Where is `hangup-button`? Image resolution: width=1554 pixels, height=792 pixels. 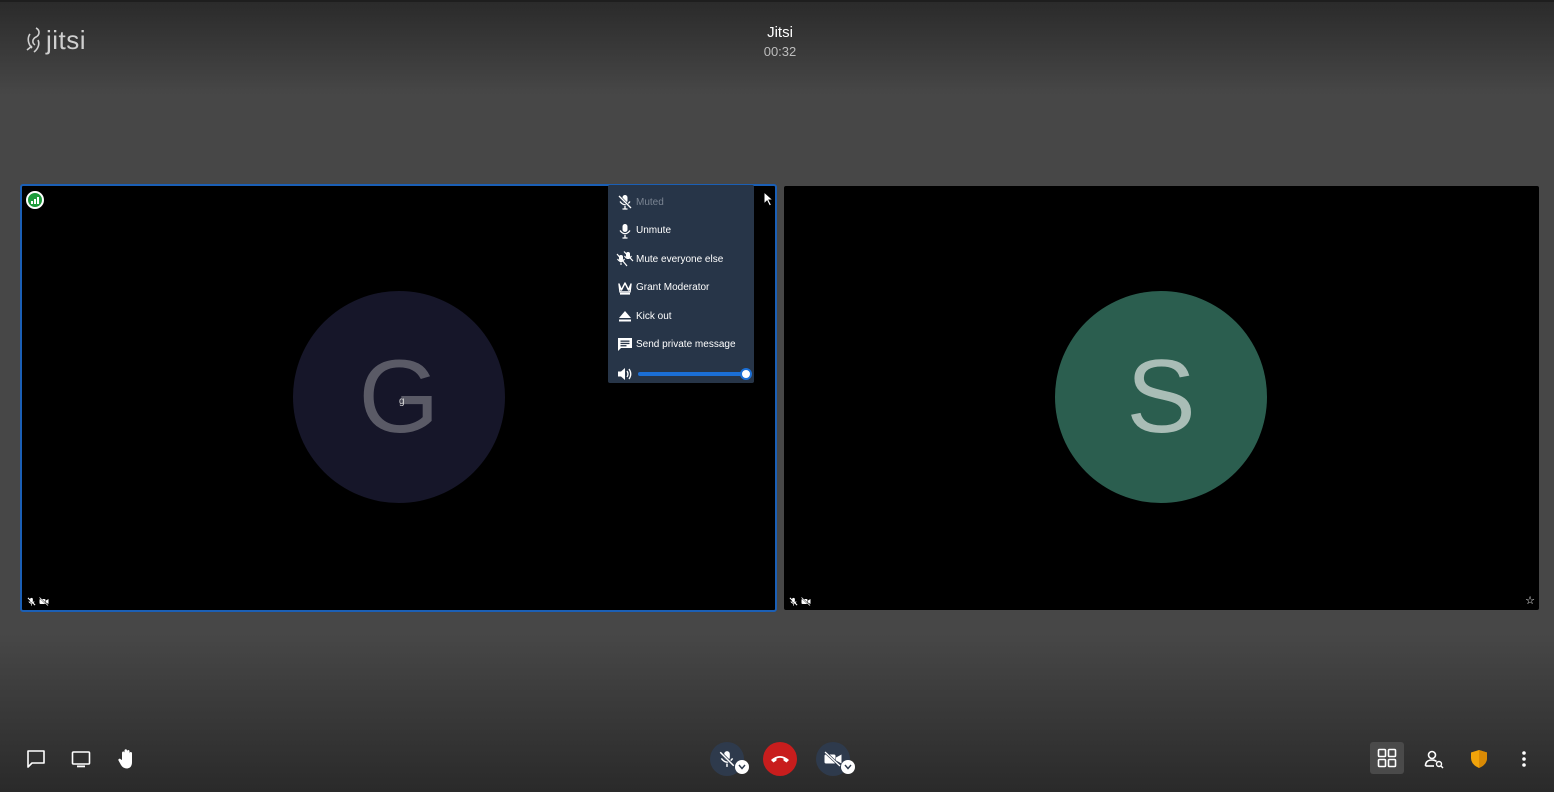 hangup-button is located at coordinates (780, 759).